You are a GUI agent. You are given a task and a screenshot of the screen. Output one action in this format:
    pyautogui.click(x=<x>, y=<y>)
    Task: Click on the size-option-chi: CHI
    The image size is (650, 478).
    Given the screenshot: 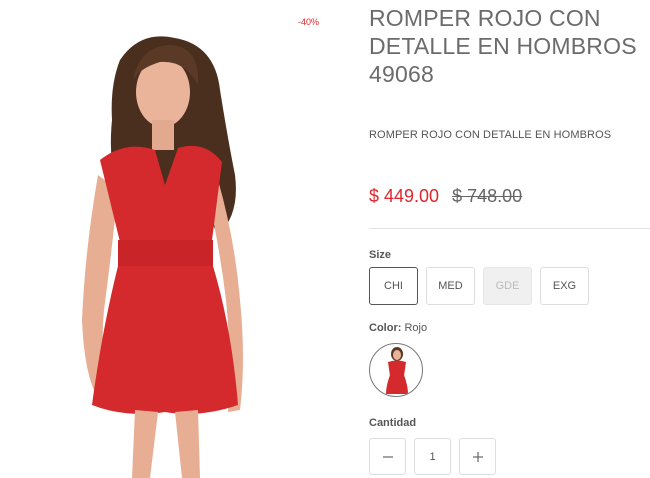 What is the action you would take?
    pyautogui.click(x=393, y=286)
    